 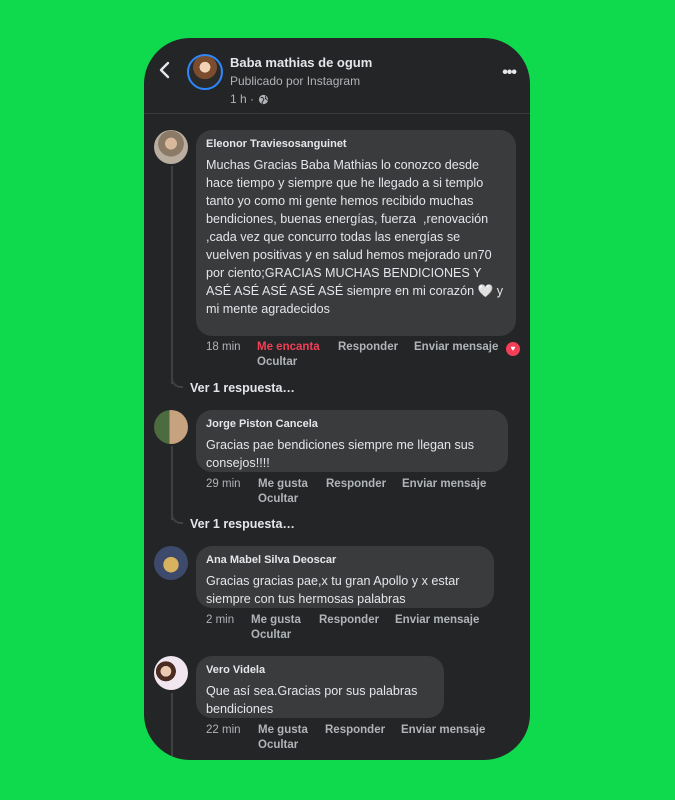 I want to click on post-time: 1 h ·, so click(x=249, y=99).